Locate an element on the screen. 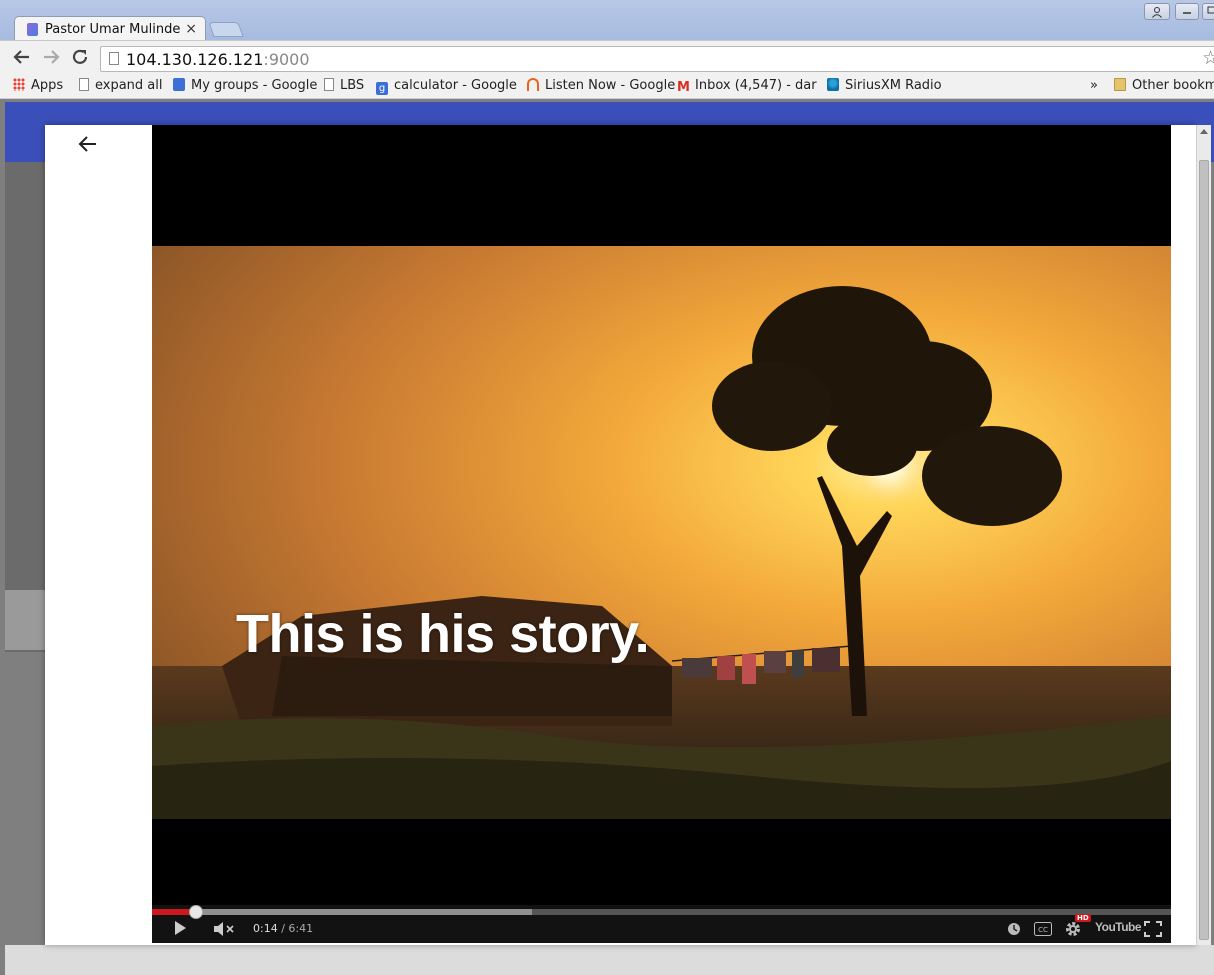  progress-bar is located at coordinates (661, 912).